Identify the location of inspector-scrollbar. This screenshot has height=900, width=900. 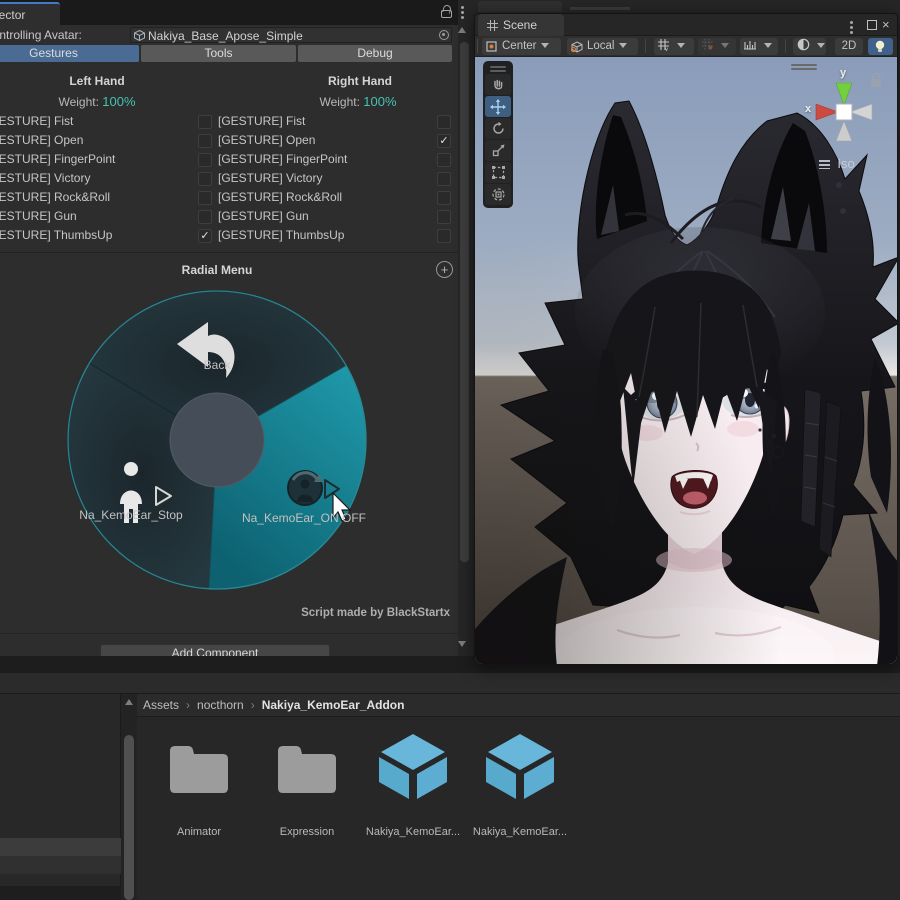
(464, 302).